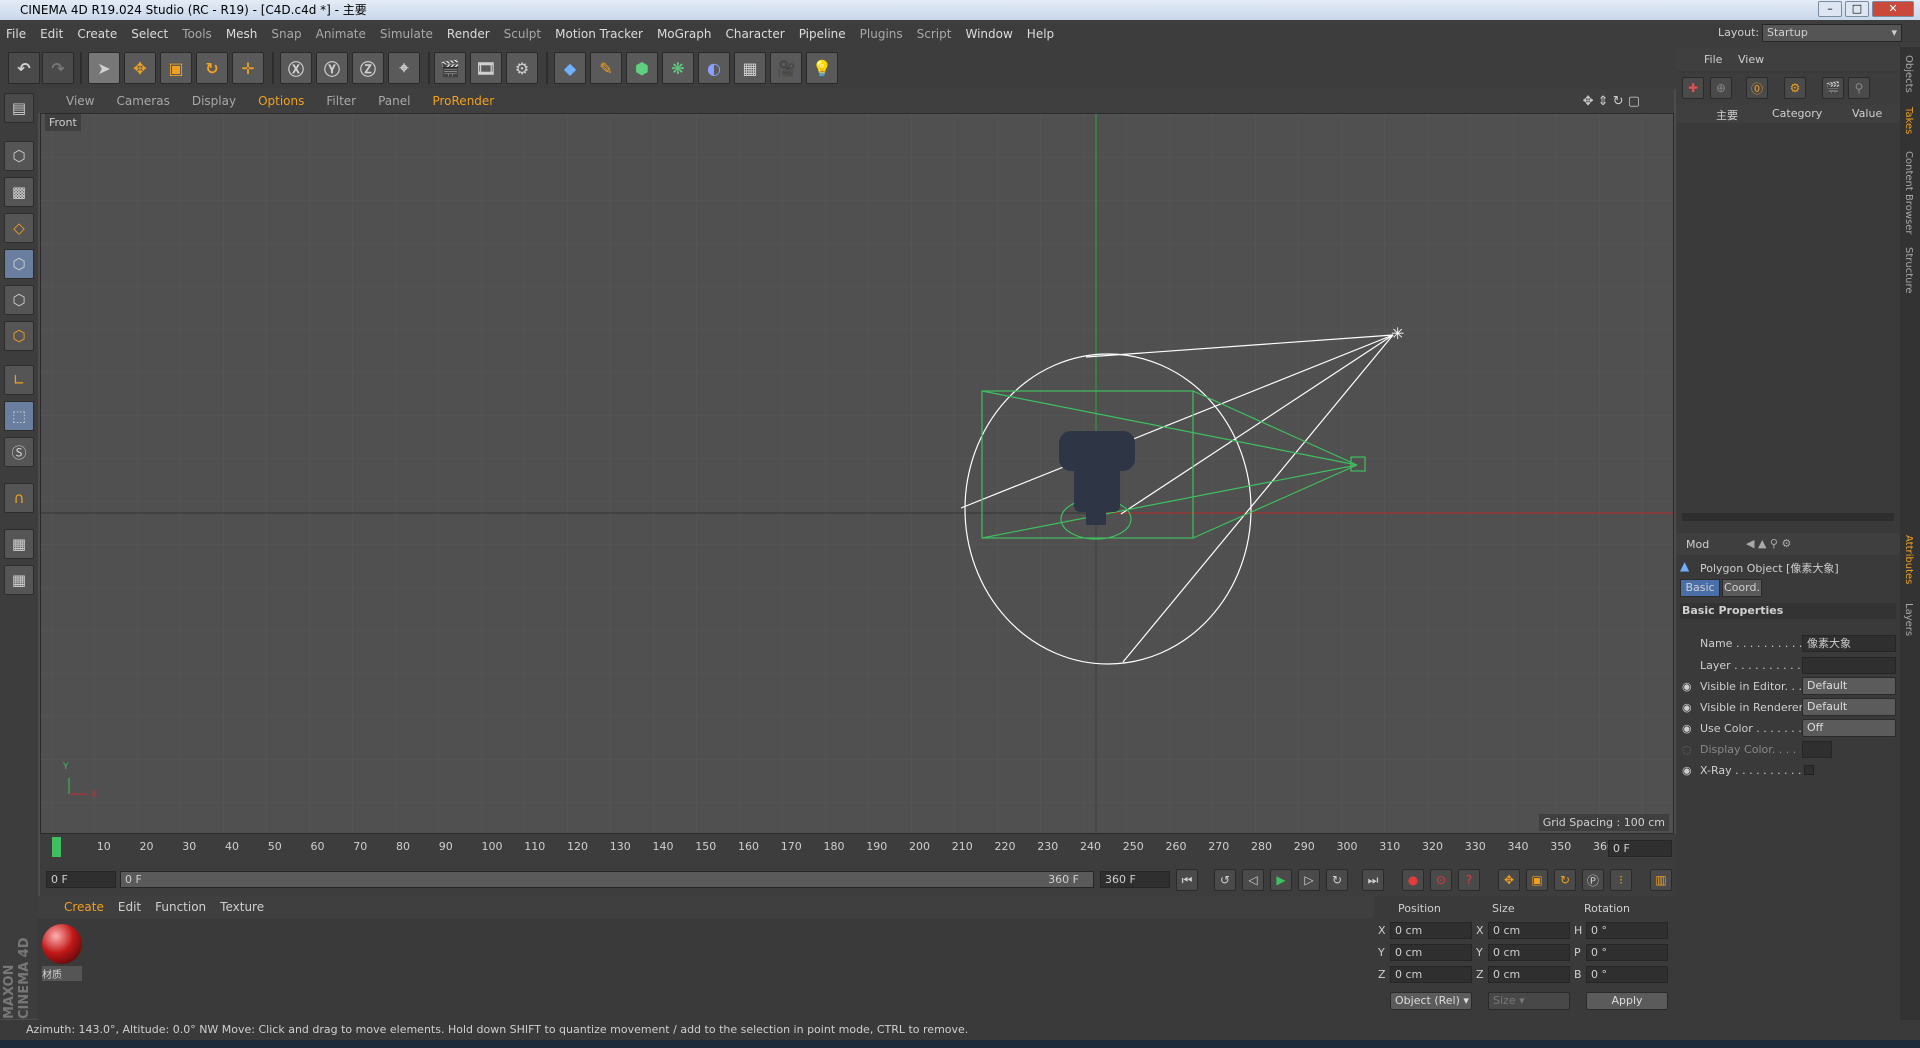  I want to click on menu-select: Select, so click(149, 34).